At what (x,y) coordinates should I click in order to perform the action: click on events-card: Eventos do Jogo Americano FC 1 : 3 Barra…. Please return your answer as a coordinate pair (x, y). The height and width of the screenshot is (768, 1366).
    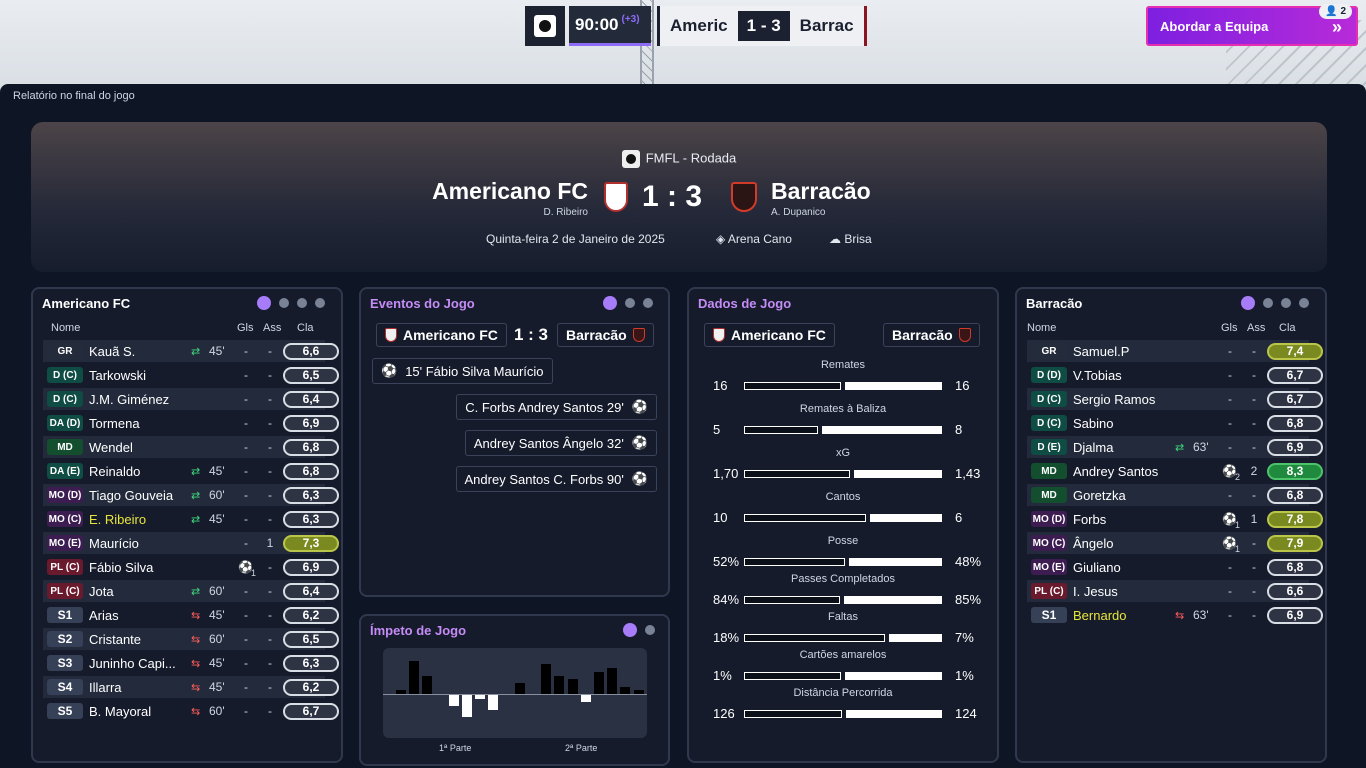
    Looking at the image, I should click on (514, 442).